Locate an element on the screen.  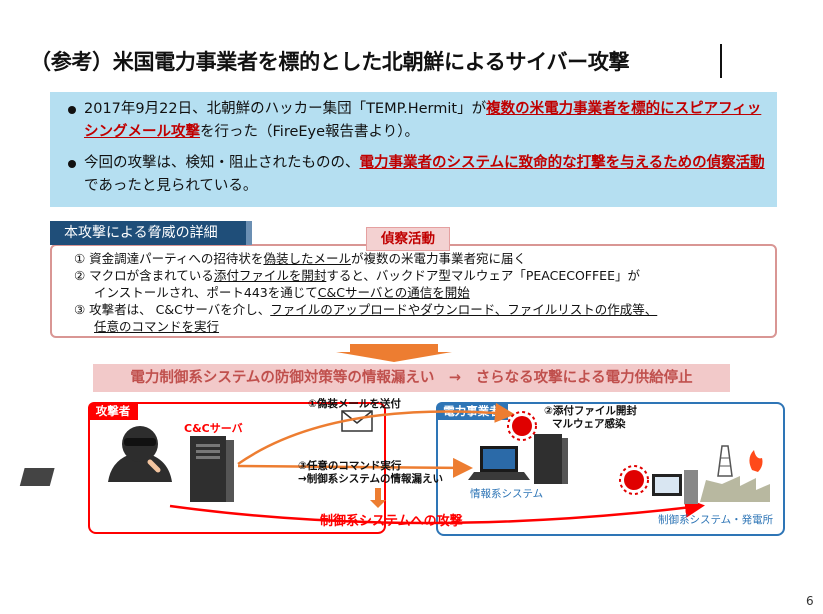
step2b-label: マルウェア感染 is located at coordinates (589, 424).